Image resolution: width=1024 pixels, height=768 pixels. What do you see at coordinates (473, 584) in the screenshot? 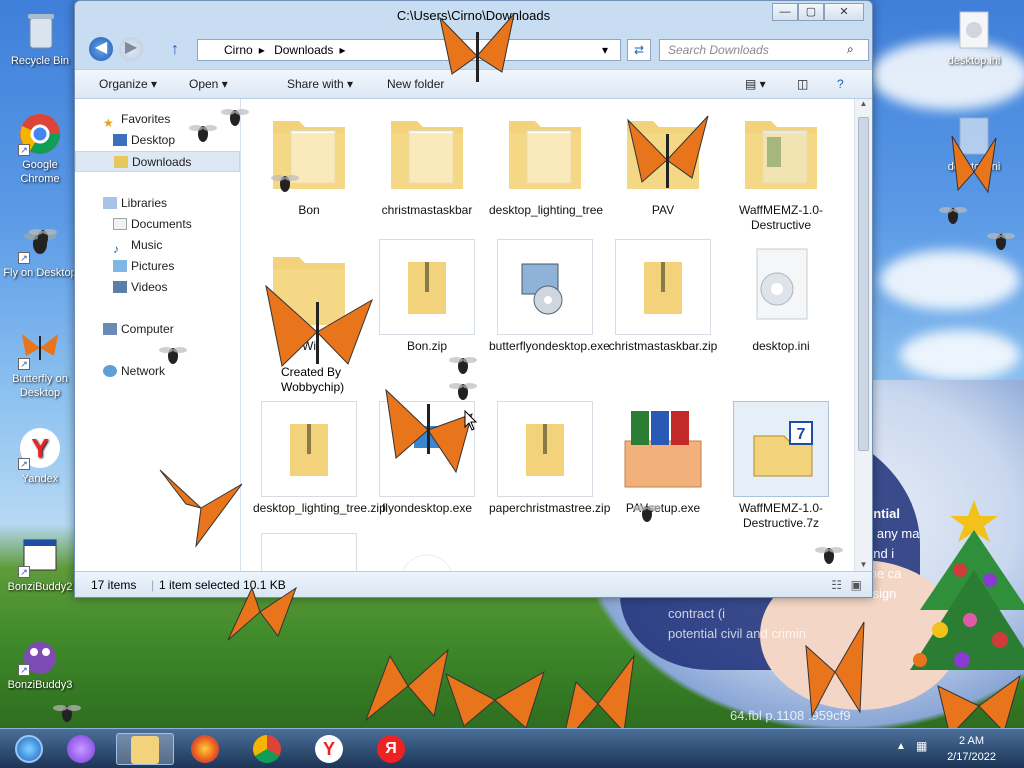
I see `status-bar: 17 items | 1 item selected 10.1 KB ☷ ▣` at bounding box center [473, 584].